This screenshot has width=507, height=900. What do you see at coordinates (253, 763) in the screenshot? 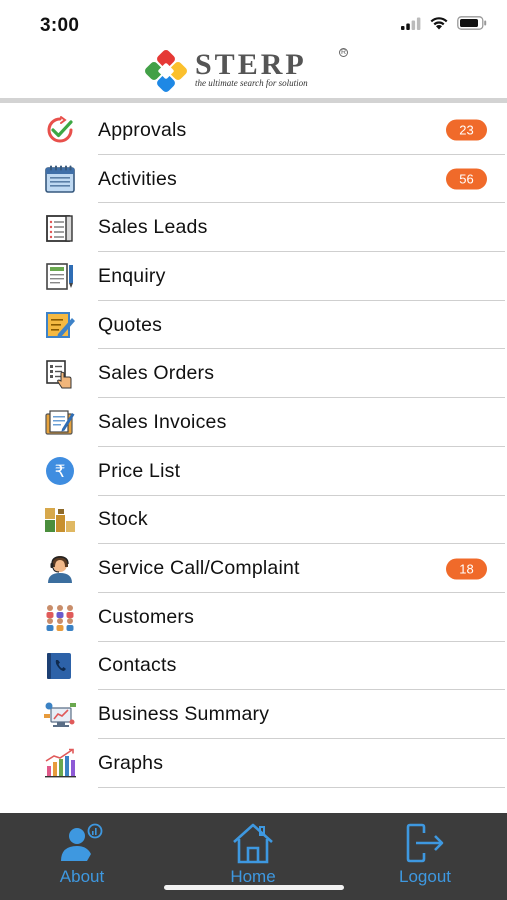
I see `menu-item-graphs: Graphs` at bounding box center [253, 763].